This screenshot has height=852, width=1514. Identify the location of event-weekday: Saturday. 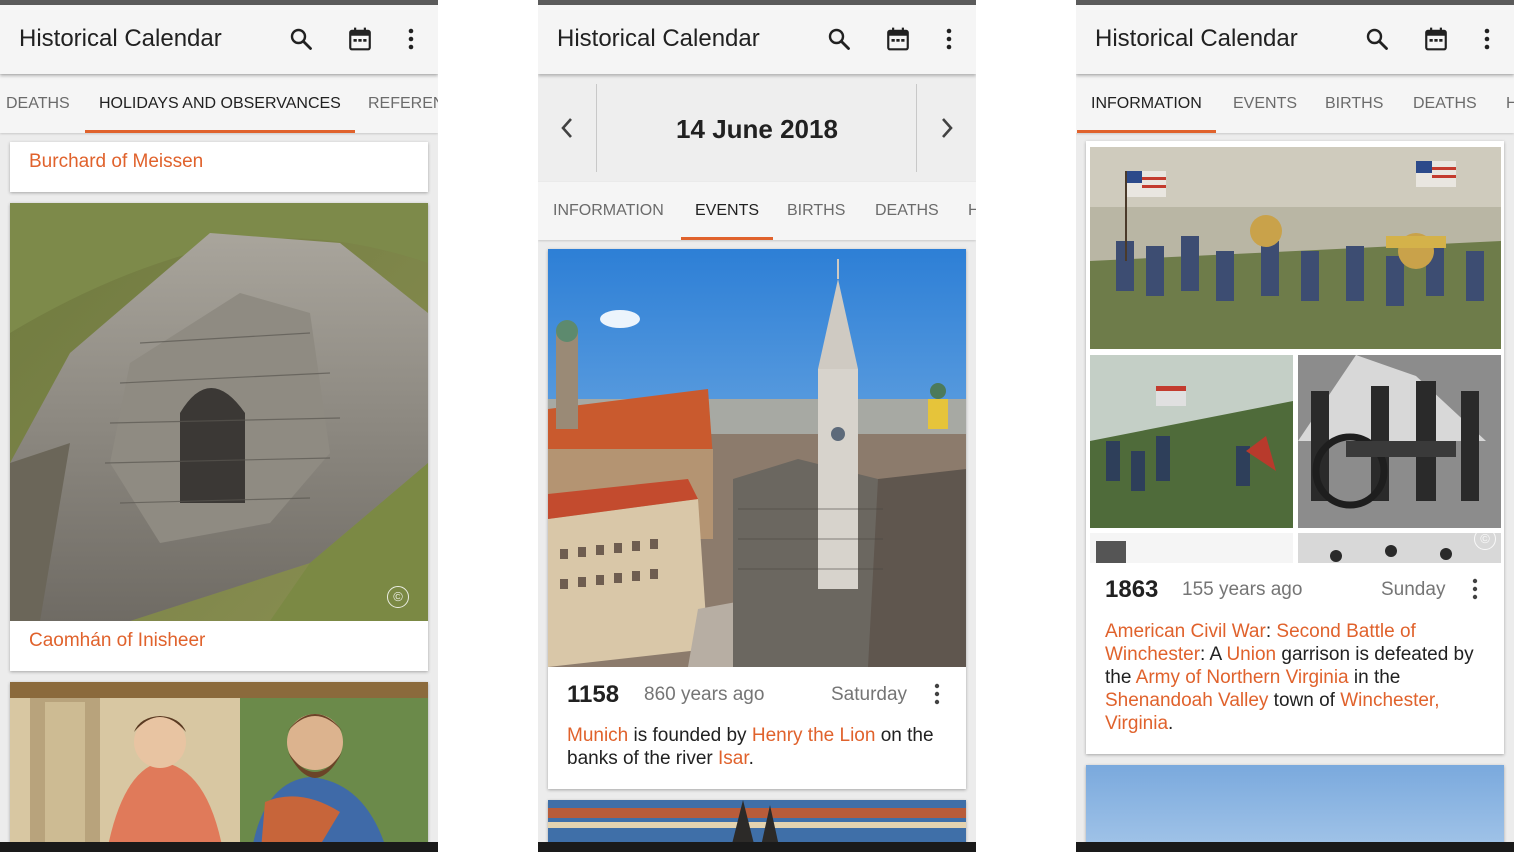
(869, 694).